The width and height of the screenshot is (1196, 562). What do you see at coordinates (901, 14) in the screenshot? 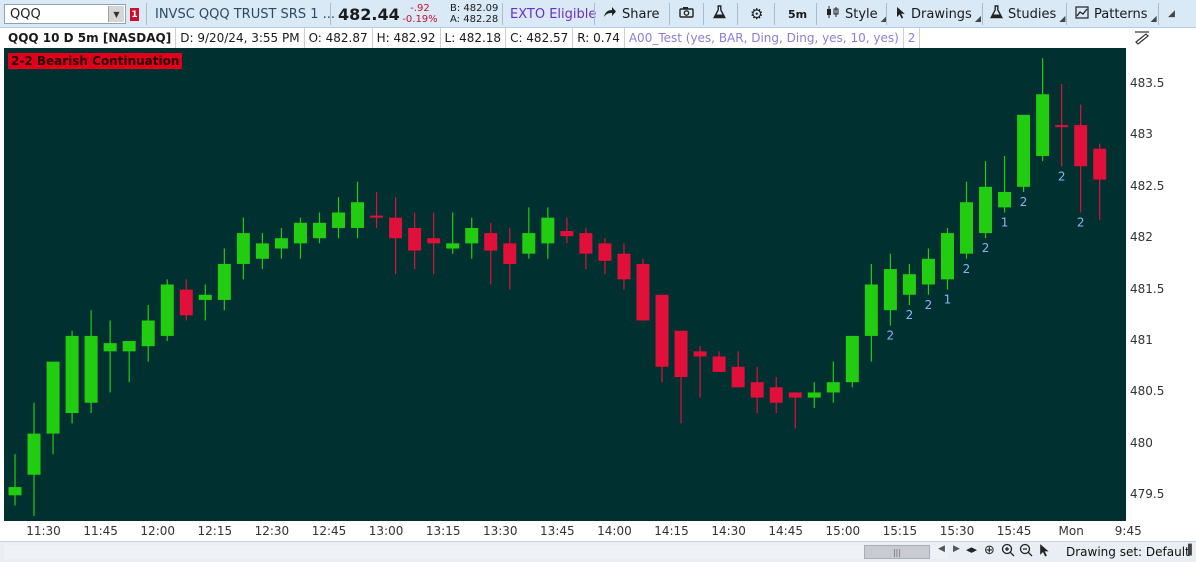
I see `cursor-icon` at bounding box center [901, 14].